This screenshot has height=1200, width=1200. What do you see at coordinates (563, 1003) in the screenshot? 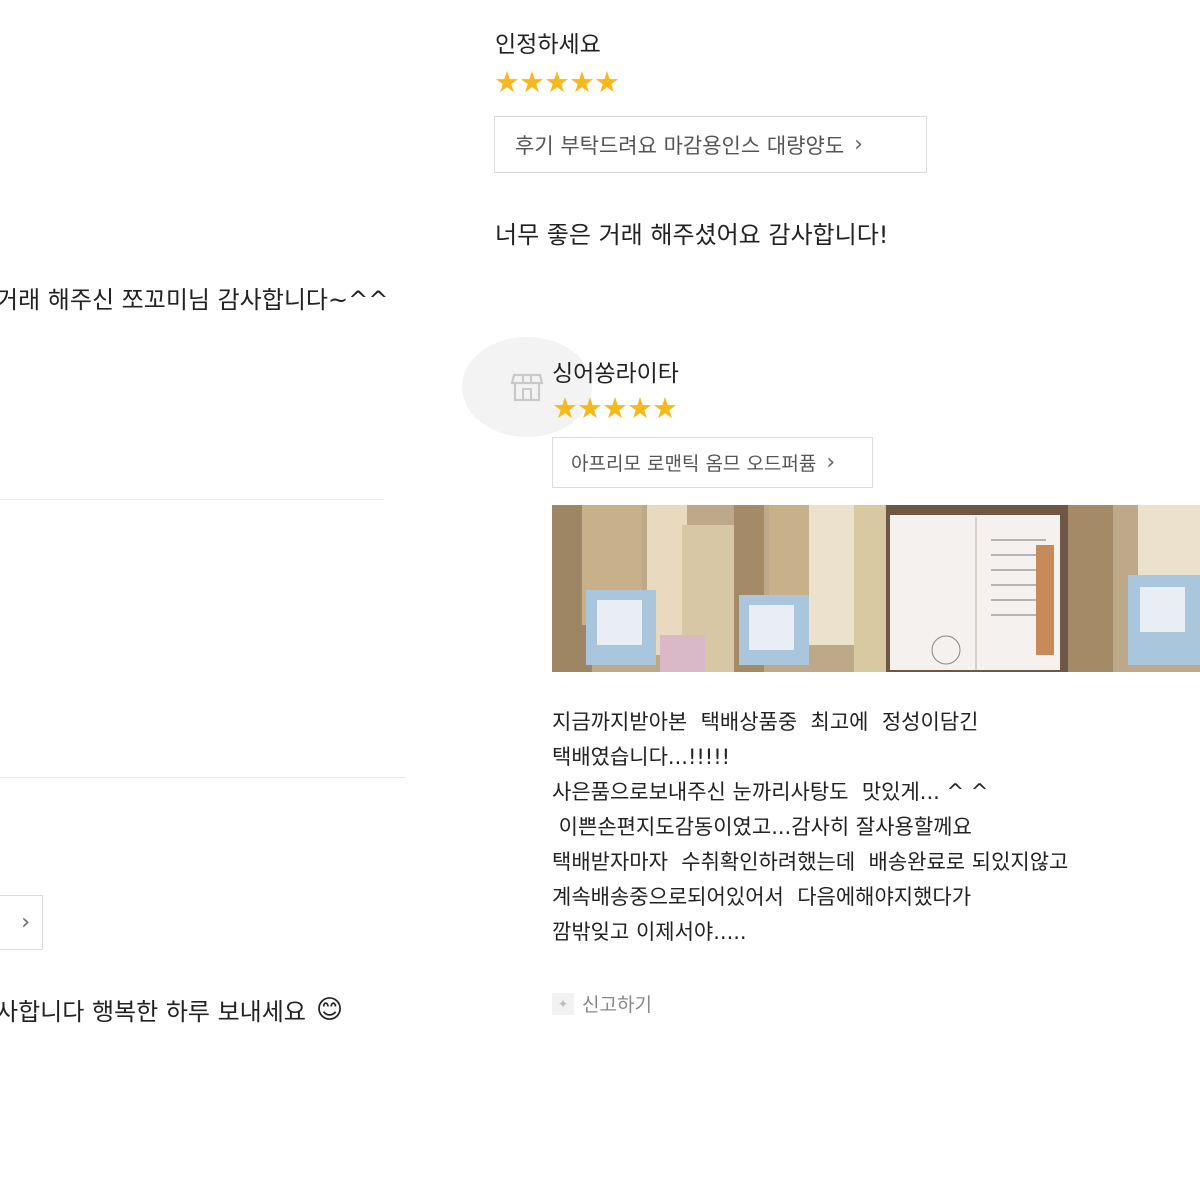
I see `siren-icon: ✦` at bounding box center [563, 1003].